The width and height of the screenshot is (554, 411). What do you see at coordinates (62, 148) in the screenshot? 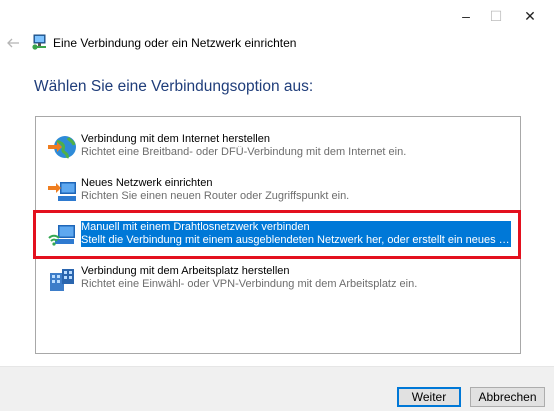
I see `internet-globe-icon` at bounding box center [62, 148].